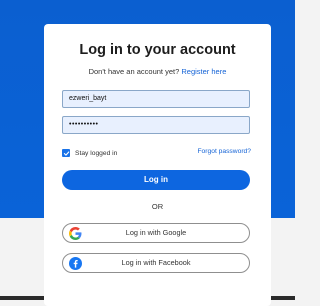  Describe the element at coordinates (224, 151) in the screenshot. I see `forgot-password-link: Forgot password?` at that location.